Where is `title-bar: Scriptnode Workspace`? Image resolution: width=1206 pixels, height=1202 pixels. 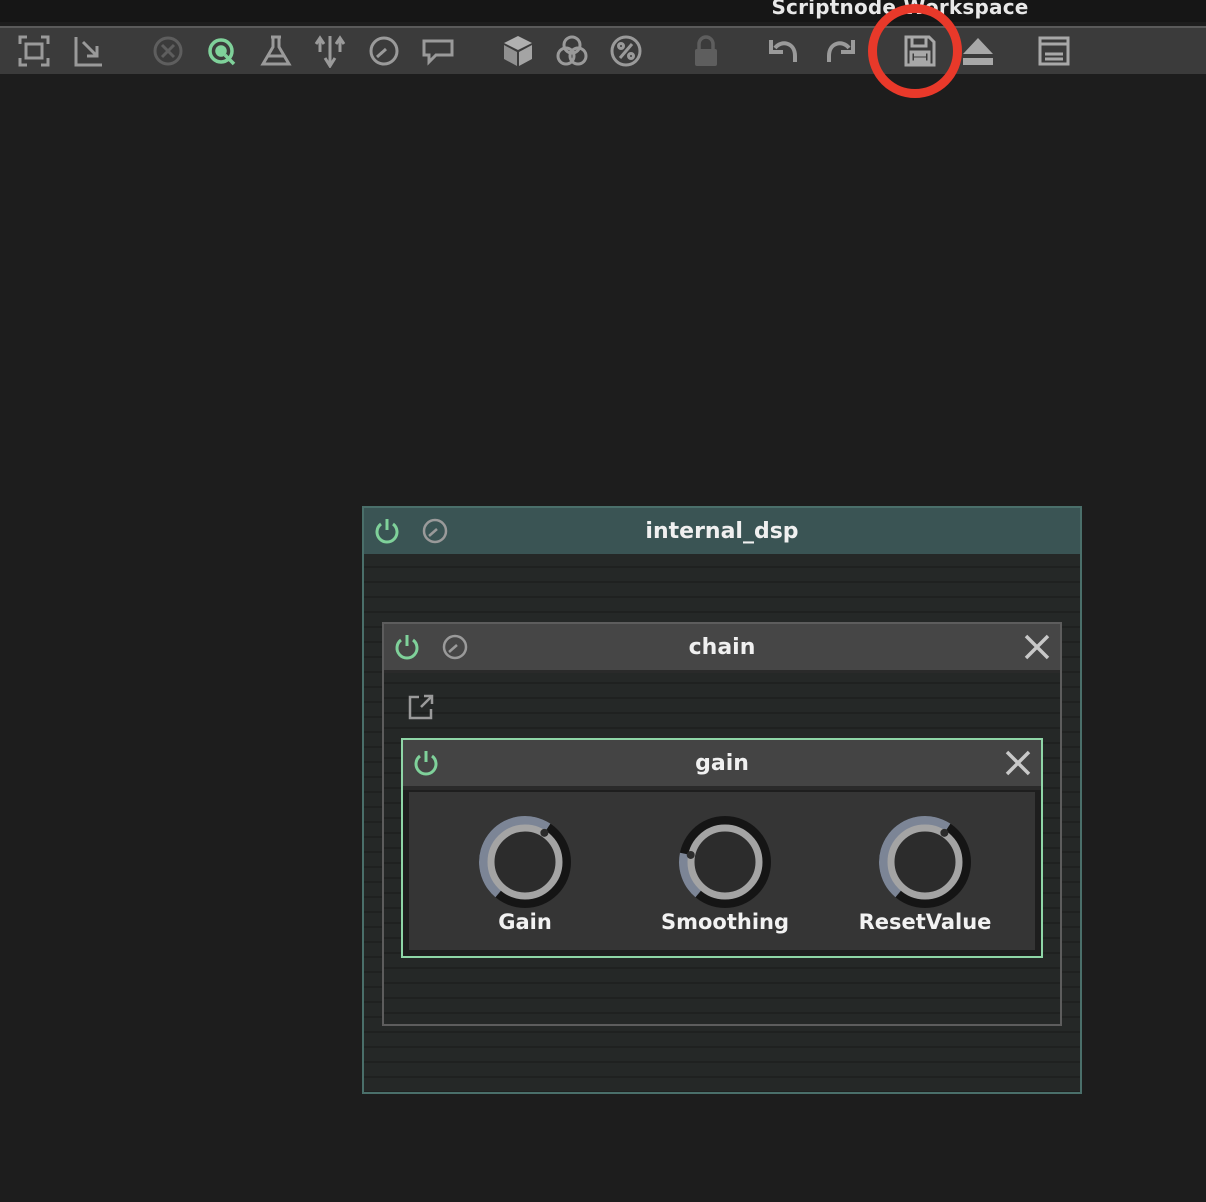
title-bar: Scriptnode Workspace is located at coordinates (603, 11).